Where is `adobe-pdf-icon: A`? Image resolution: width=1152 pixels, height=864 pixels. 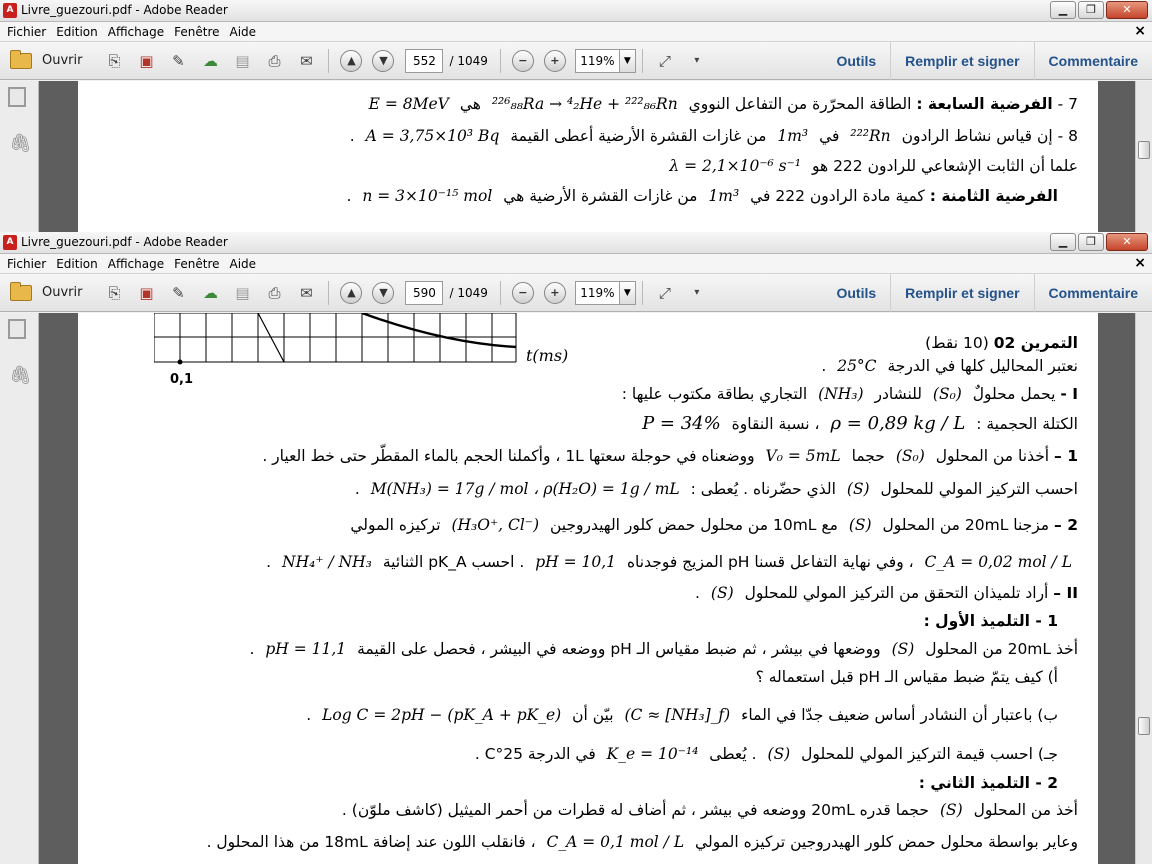 adobe-pdf-icon: A is located at coordinates (10, 10).